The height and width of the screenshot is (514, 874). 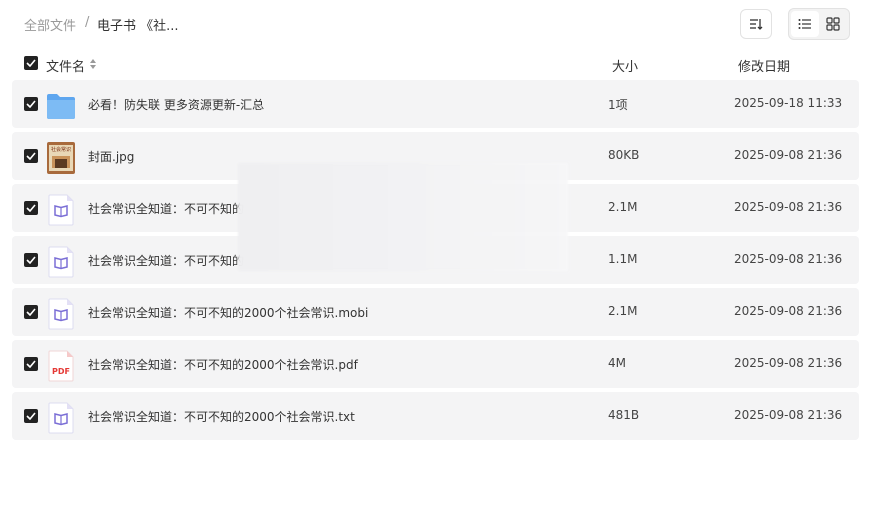 I want to click on file-name: 社会常识全知道：不可不知的2000个社会常识.pdf, so click(x=223, y=364).